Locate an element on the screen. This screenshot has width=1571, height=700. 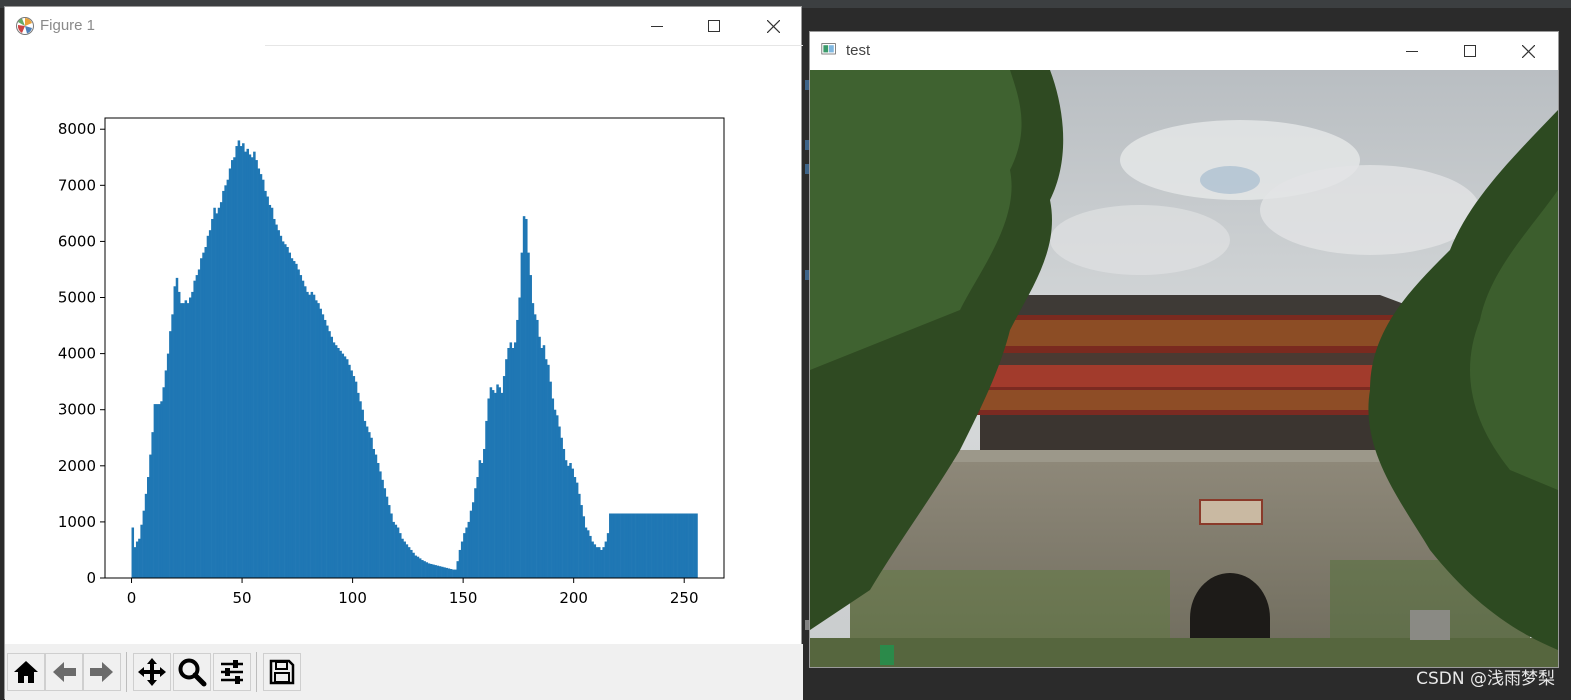
maximize-icon is located at coordinates (714, 26).